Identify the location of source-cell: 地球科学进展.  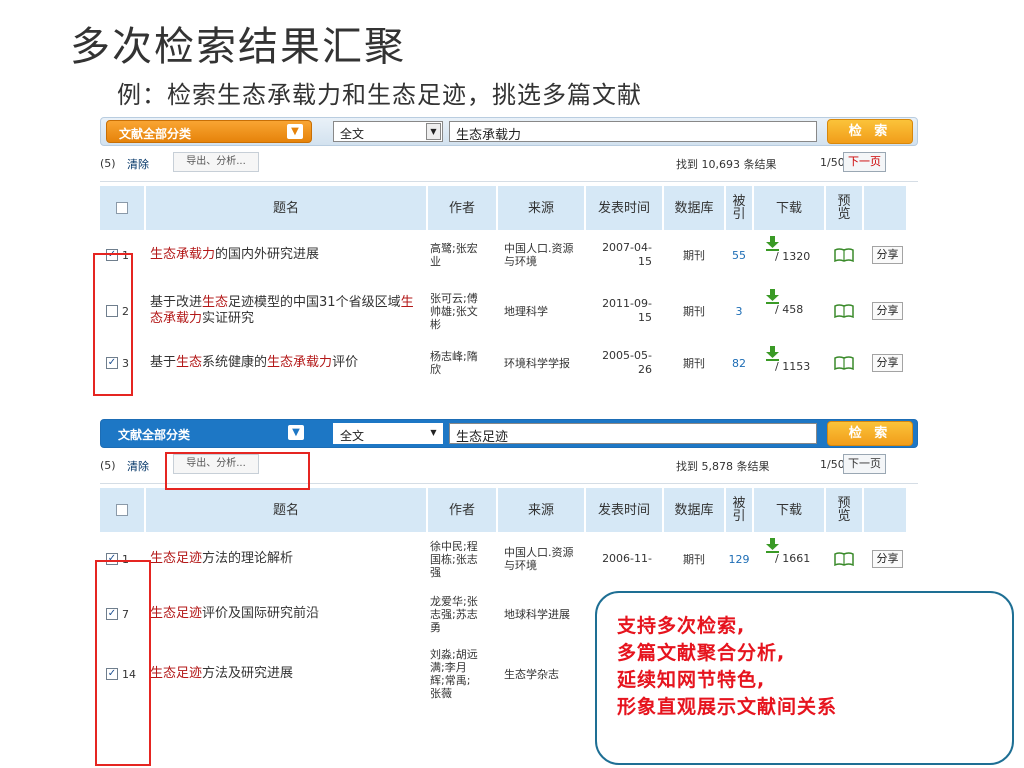
(541, 614).